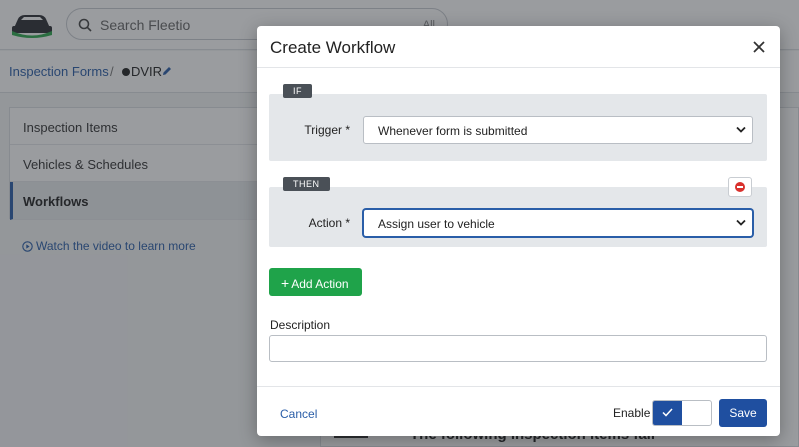  What do you see at coordinates (300, 325) in the screenshot?
I see `description-label: Description` at bounding box center [300, 325].